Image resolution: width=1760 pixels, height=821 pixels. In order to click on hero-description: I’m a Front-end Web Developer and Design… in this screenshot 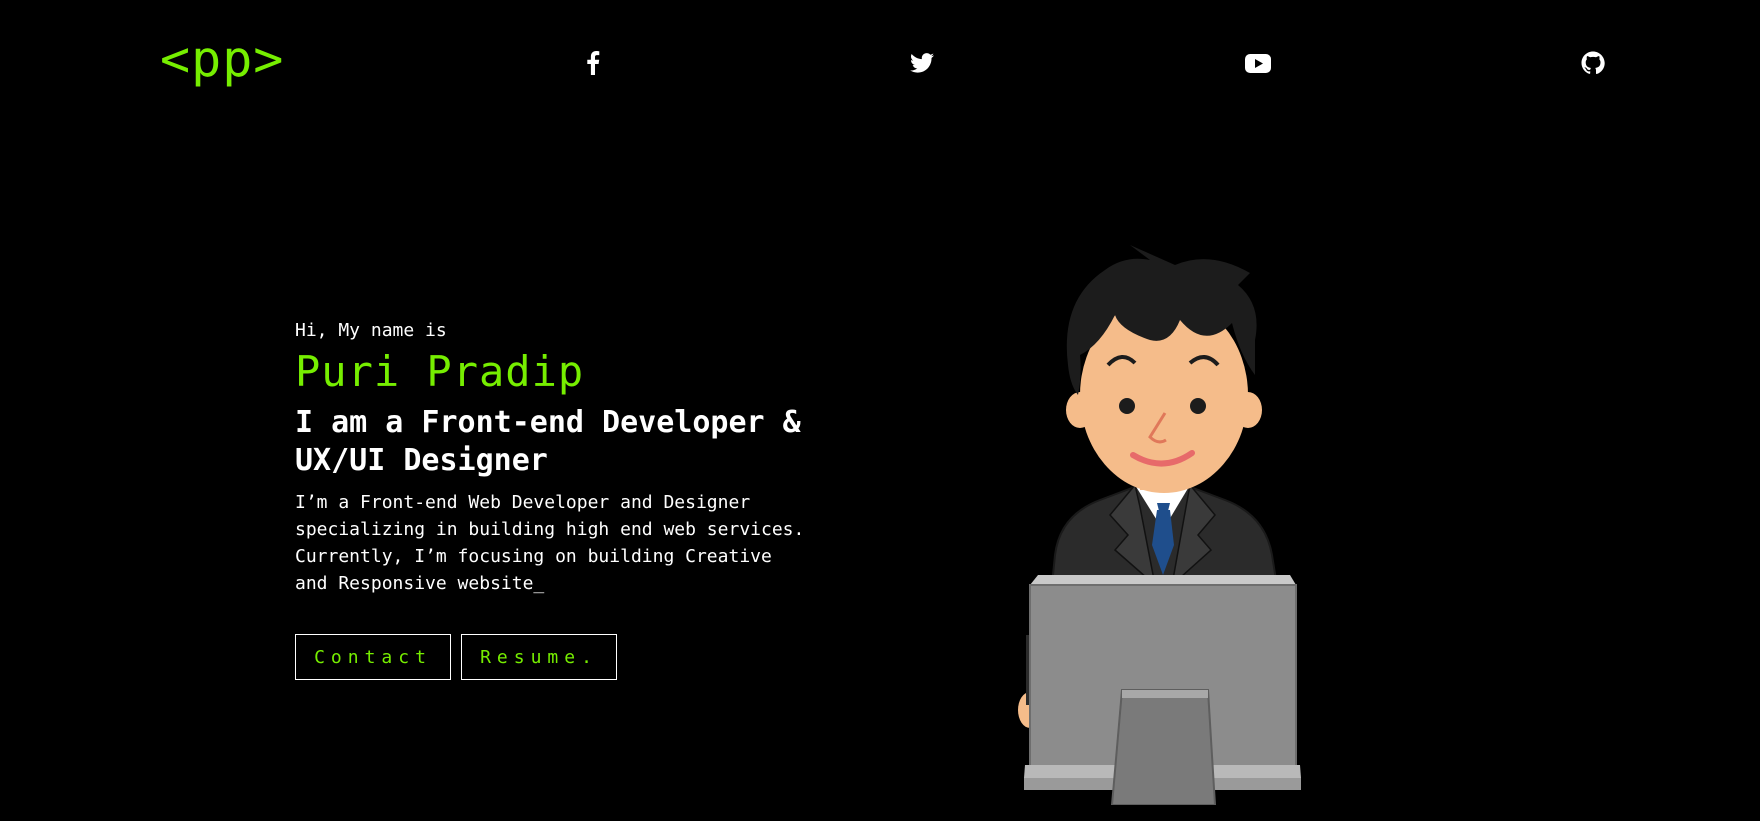, I will do `click(555, 543)`.